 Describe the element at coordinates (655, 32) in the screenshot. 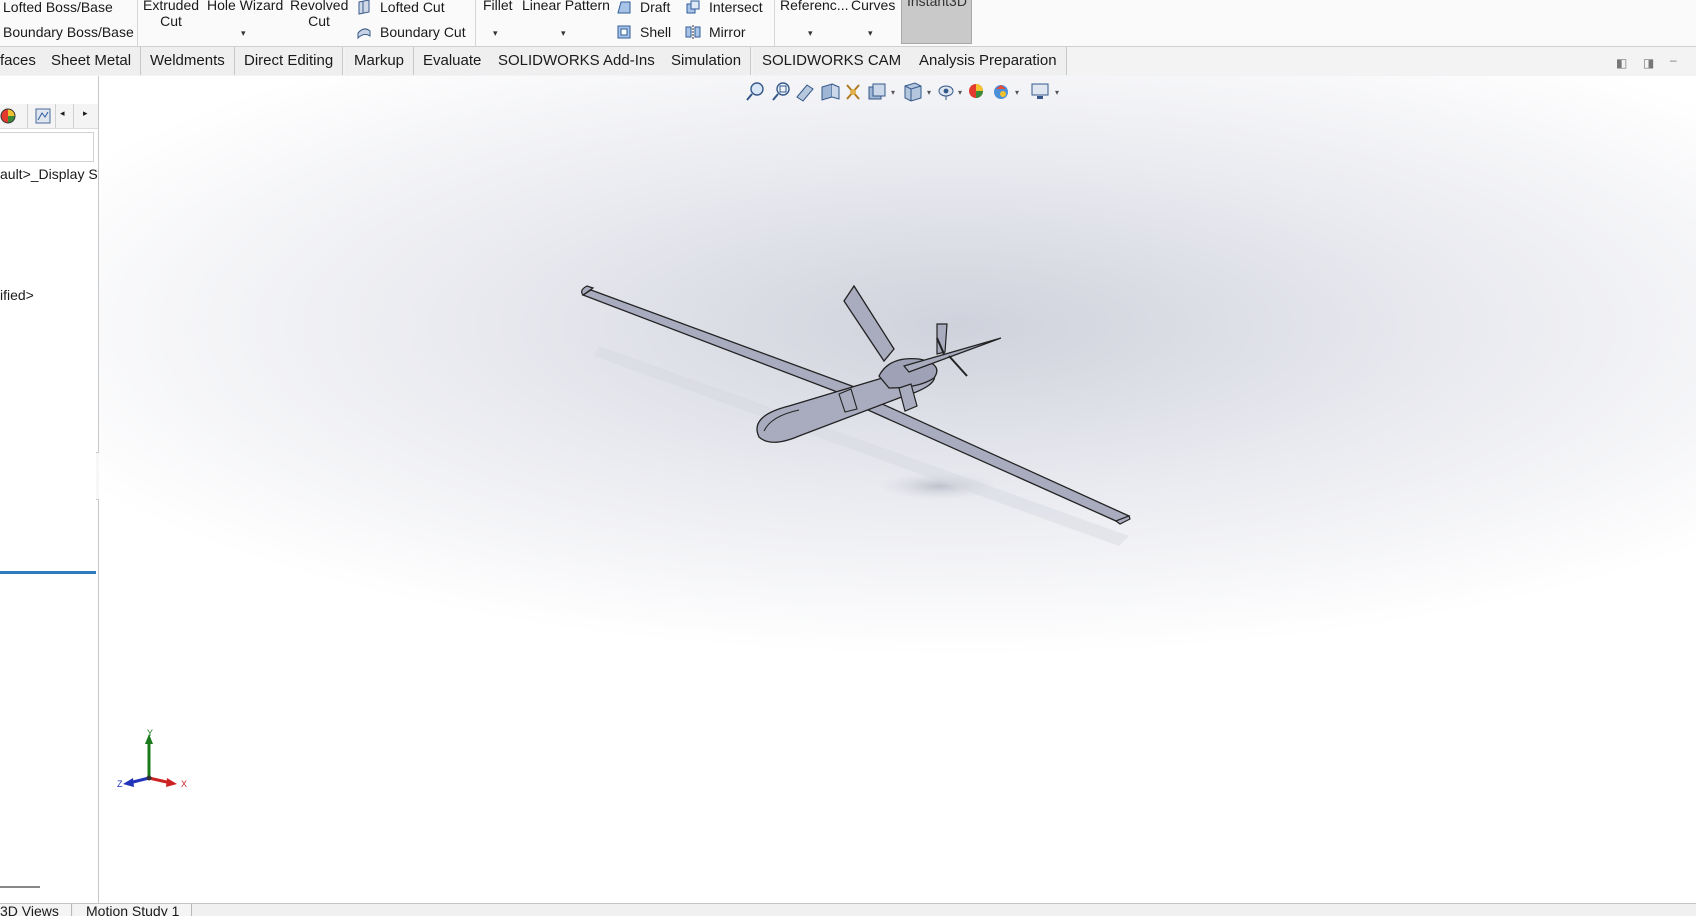

I see `shell-button: Shell` at that location.